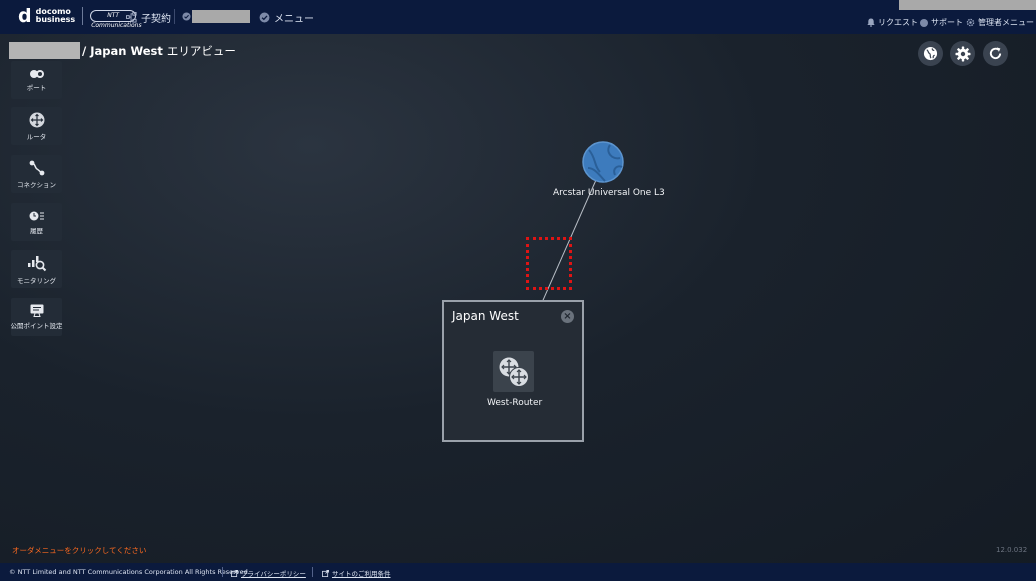 The image size is (1036, 581). What do you see at coordinates (515, 403) in the screenshot?
I see `router-label: West-Router` at bounding box center [515, 403].